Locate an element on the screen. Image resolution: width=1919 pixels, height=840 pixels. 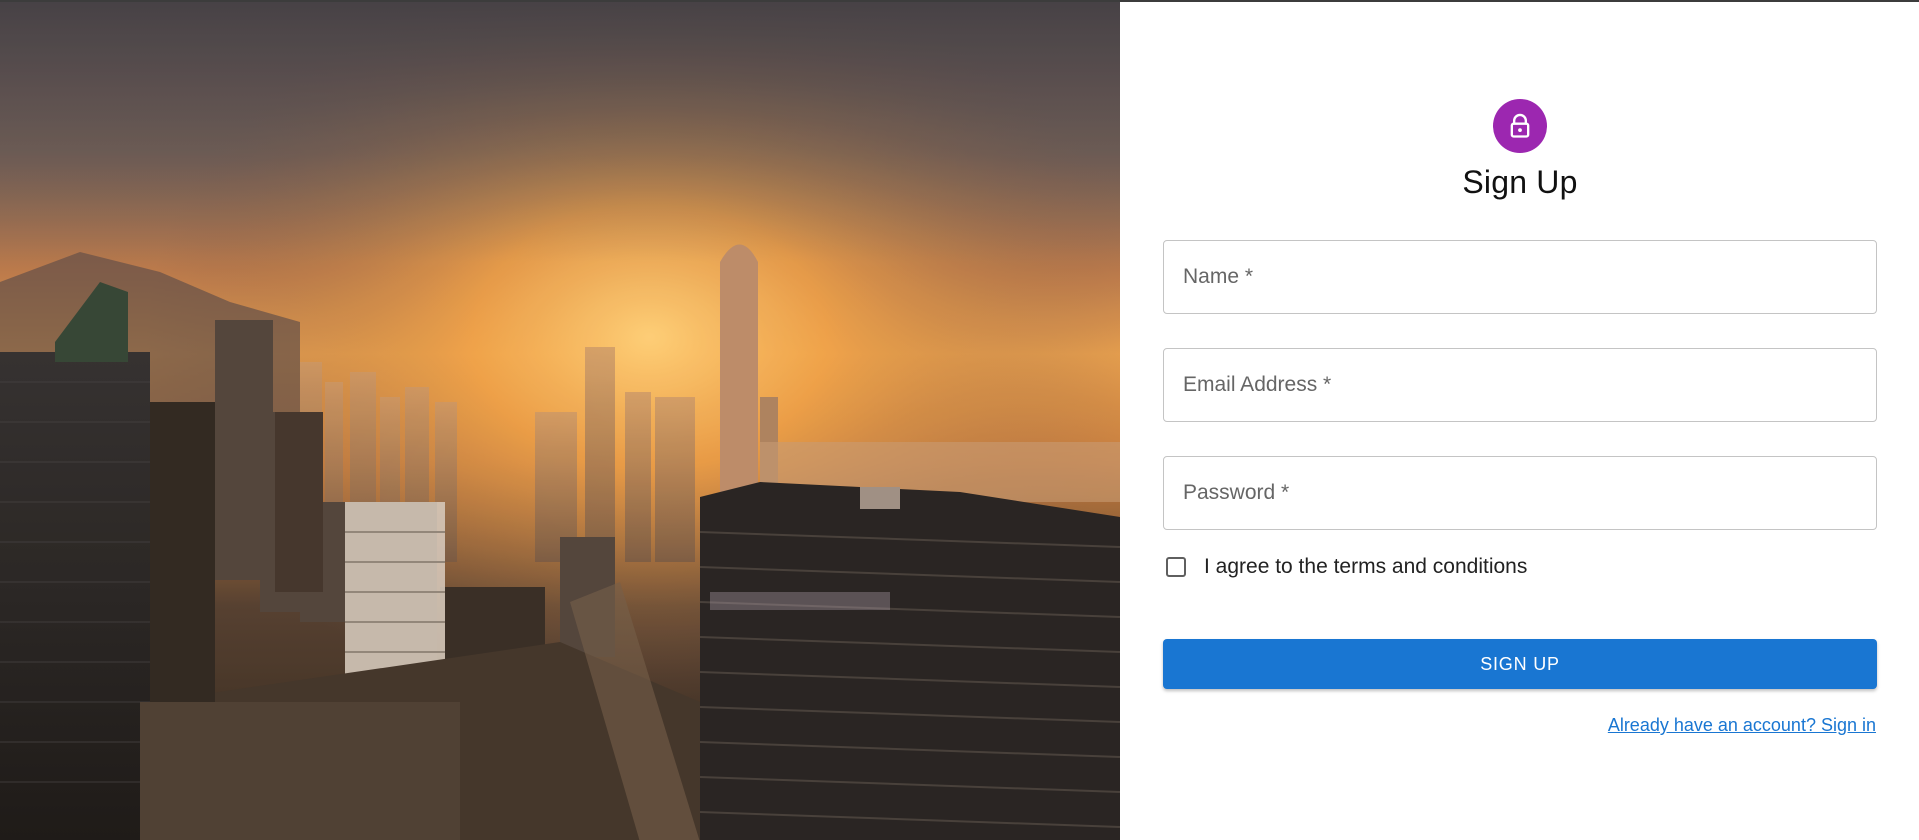
avatar is located at coordinates (1520, 126).